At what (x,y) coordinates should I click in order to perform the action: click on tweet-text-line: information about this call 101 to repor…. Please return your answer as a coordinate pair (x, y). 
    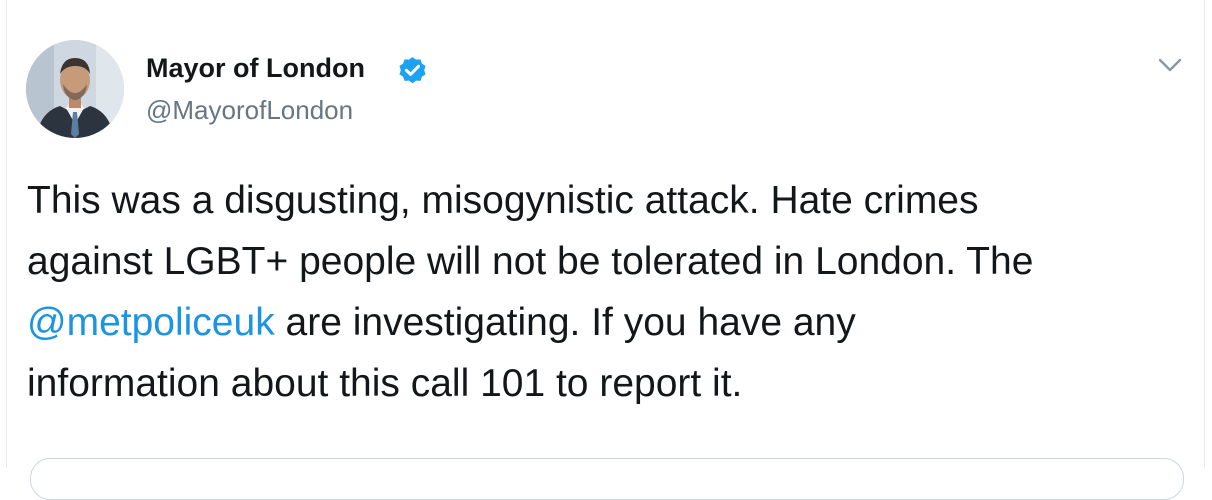
    Looking at the image, I should click on (385, 383).